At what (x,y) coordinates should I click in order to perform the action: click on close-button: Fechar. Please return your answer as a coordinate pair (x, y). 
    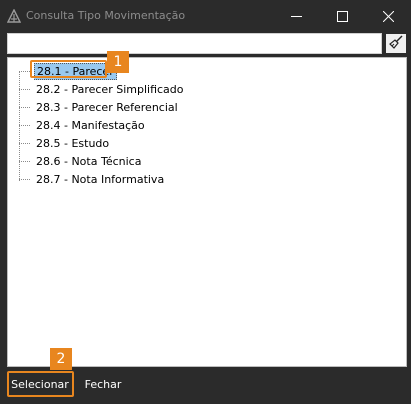
    Looking at the image, I should click on (103, 384).